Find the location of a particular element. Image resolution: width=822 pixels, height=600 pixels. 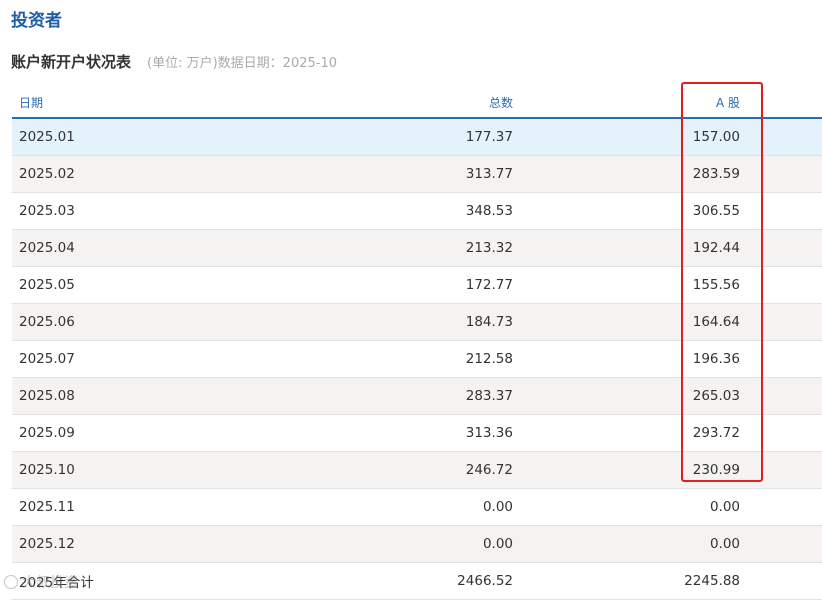

table-row: 2025.05 172.77 155.56 is located at coordinates (417, 285).